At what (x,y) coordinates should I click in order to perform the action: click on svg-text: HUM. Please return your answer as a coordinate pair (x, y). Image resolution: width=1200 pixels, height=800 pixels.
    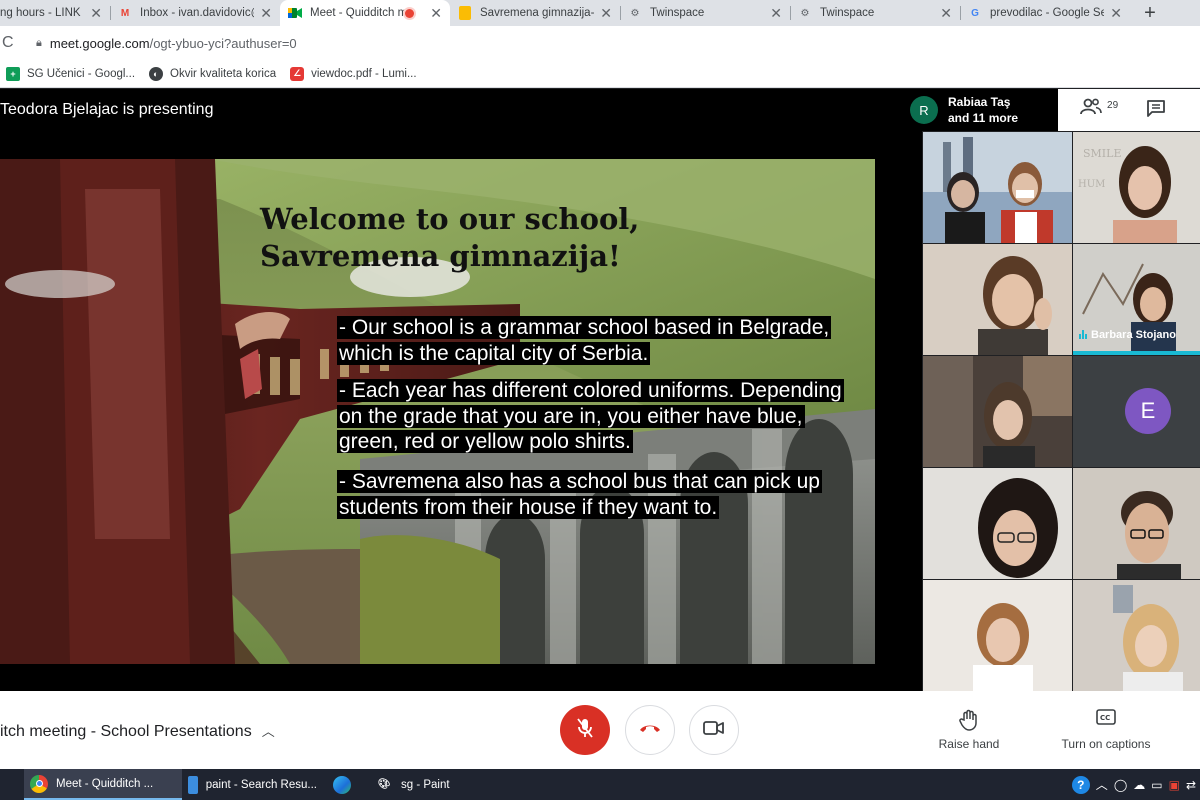
    Looking at the image, I should click on (1091, 184).